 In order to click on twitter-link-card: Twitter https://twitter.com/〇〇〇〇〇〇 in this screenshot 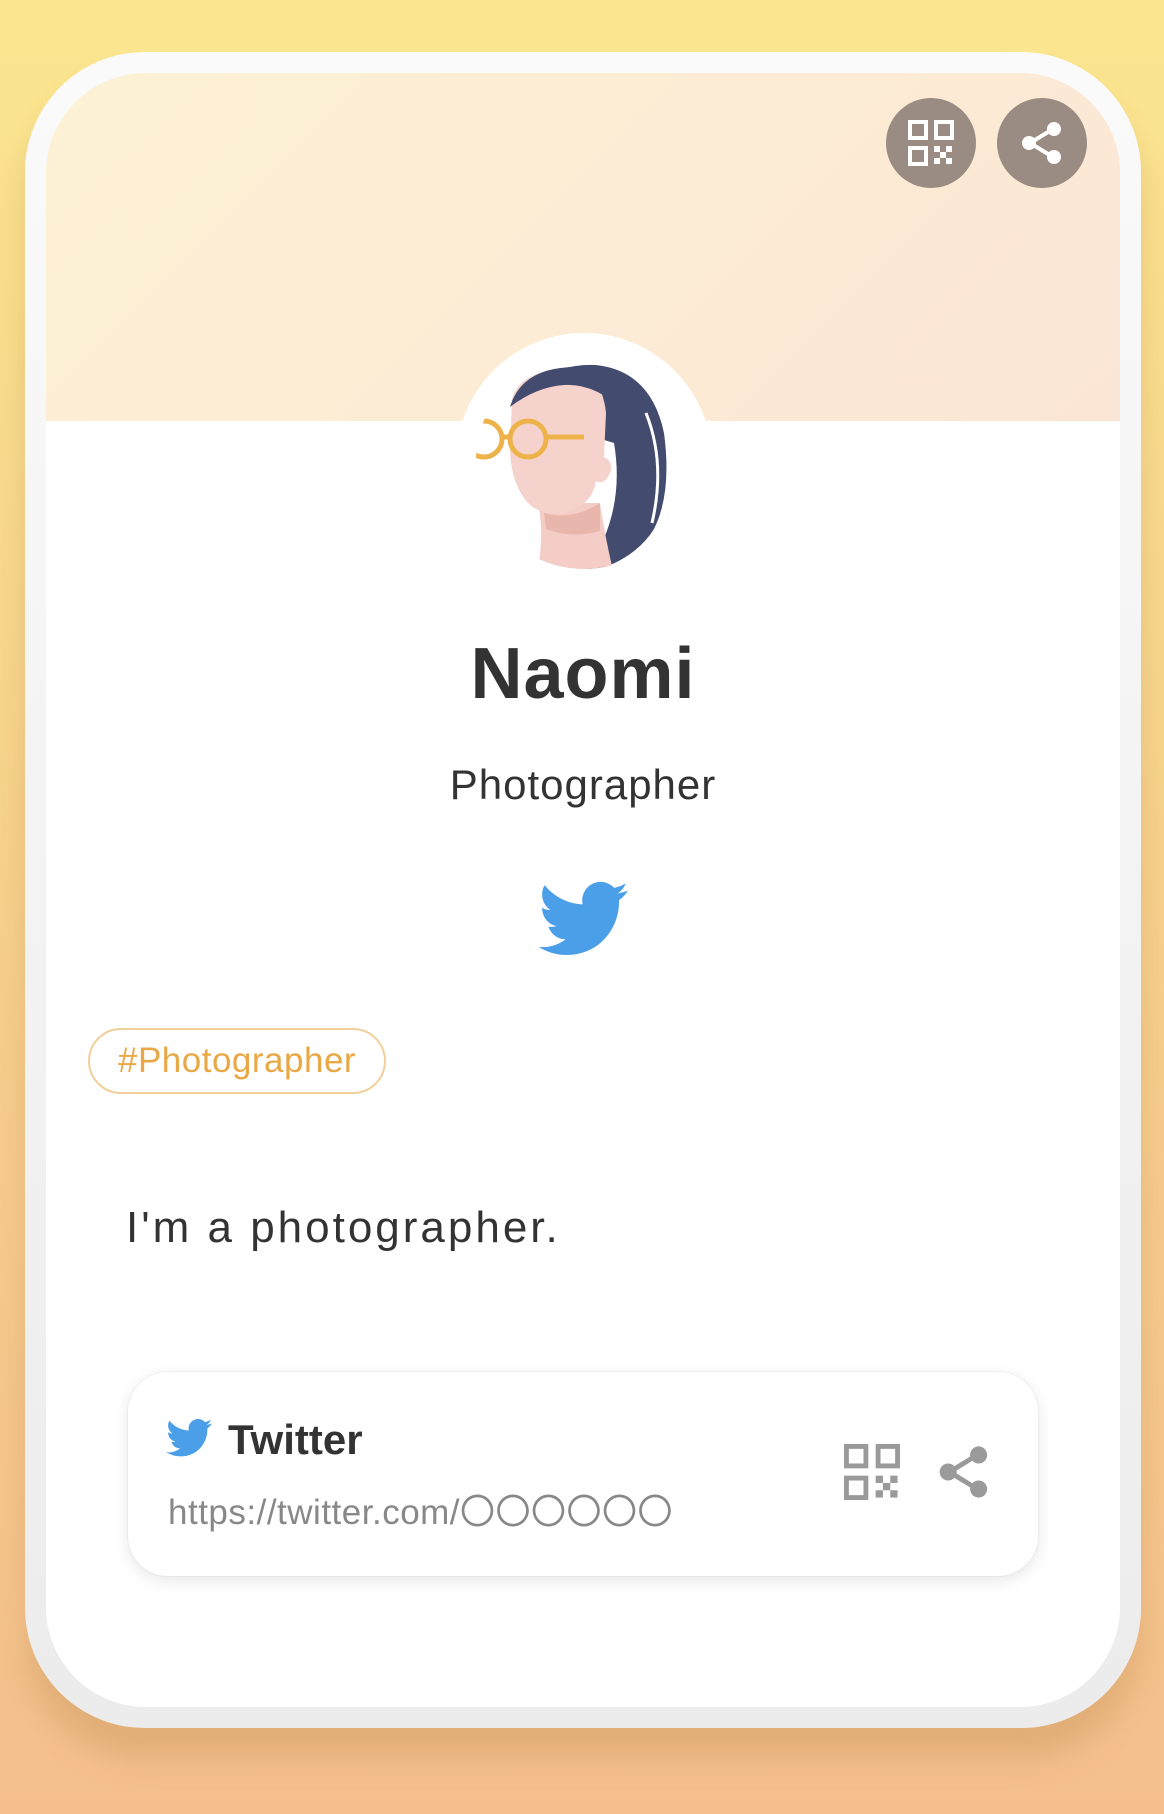, I will do `click(583, 1474)`.